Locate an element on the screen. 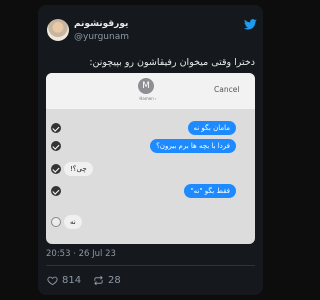 This screenshot has height=300, width=320. display-name: یورقونشونم is located at coordinates (119, 24).